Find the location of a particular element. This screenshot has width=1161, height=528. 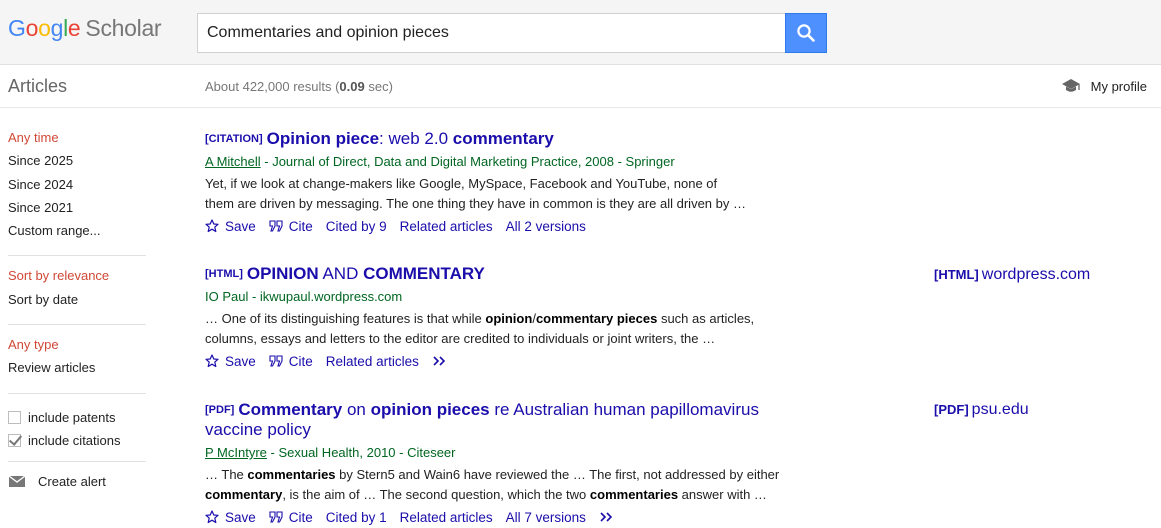

include-citations-checkbox is located at coordinates (14, 441).